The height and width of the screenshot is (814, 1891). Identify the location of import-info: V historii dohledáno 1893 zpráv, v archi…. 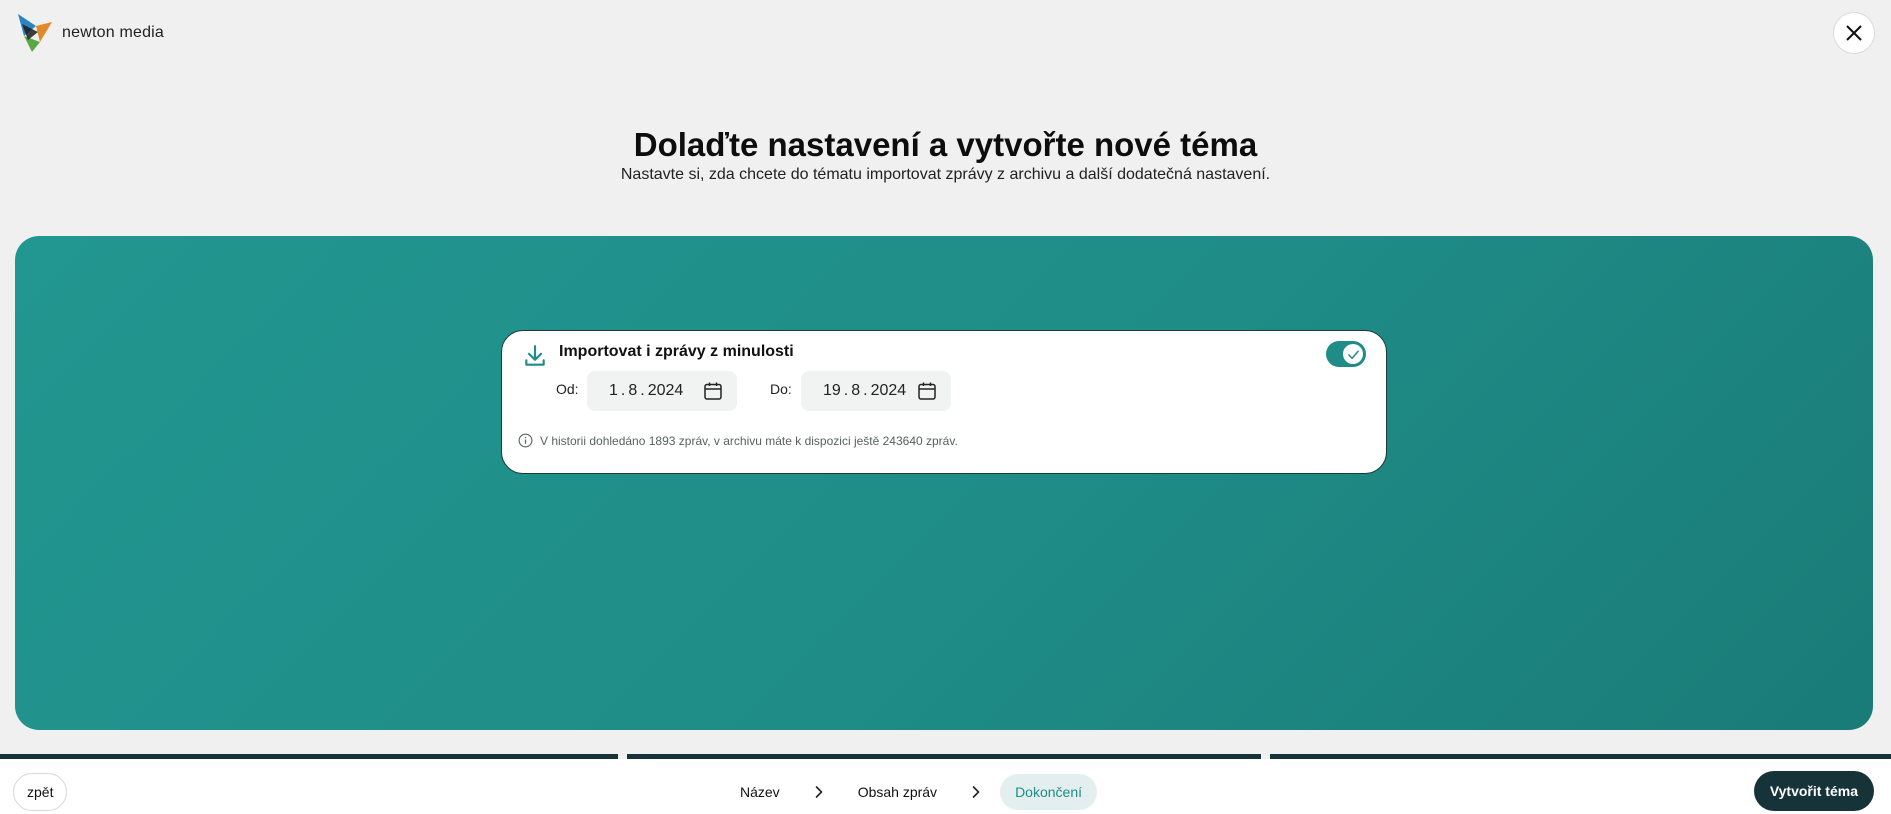
(738, 440).